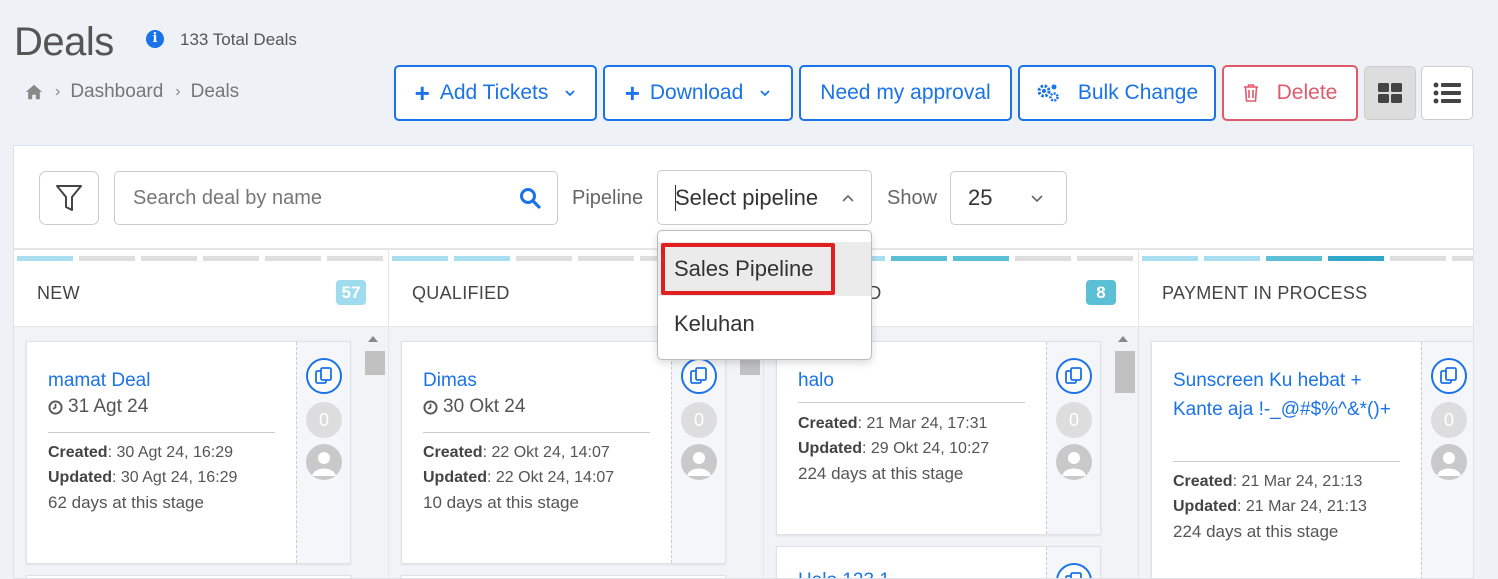  What do you see at coordinates (546, 452) in the screenshot?
I see `created-value: : 22 Okt 24, 14:07` at bounding box center [546, 452].